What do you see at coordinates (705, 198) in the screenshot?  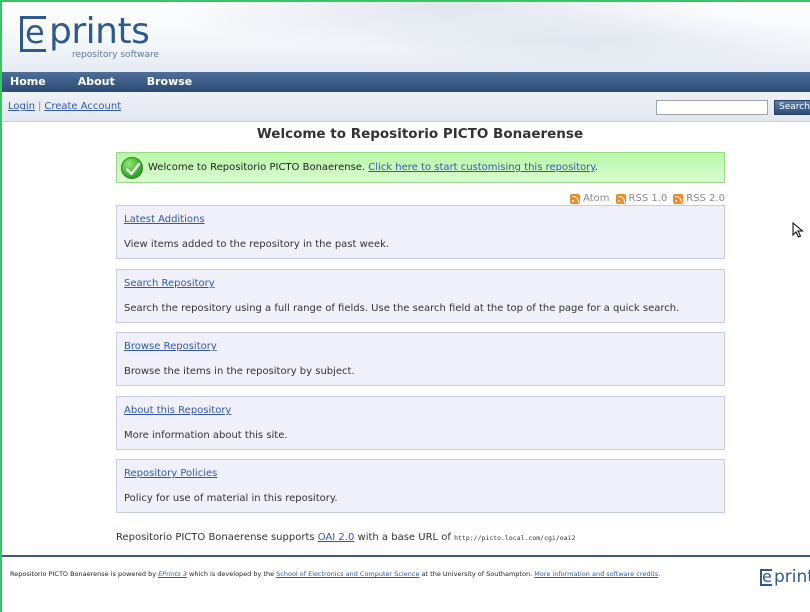 I see `feed-label: RSS 2.0` at bounding box center [705, 198].